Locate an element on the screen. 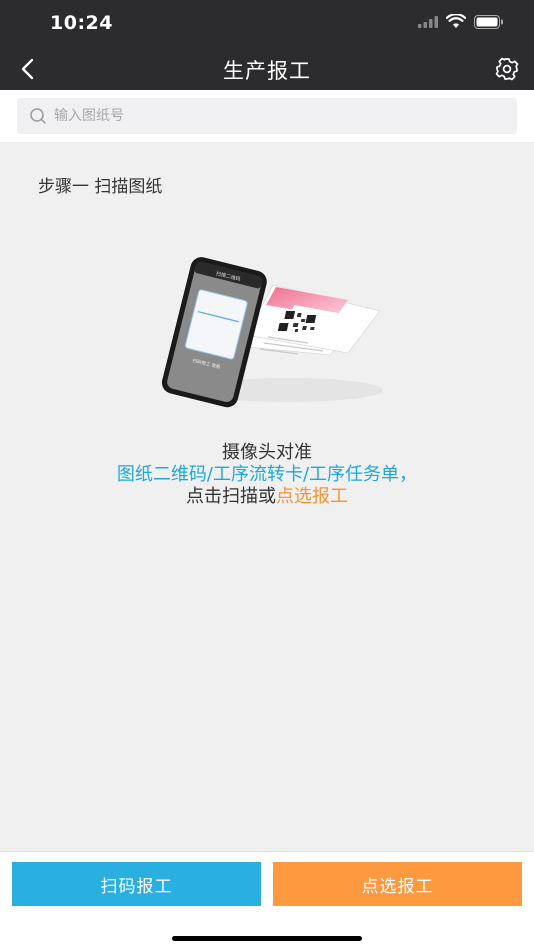  battery-icon is located at coordinates (488, 21).